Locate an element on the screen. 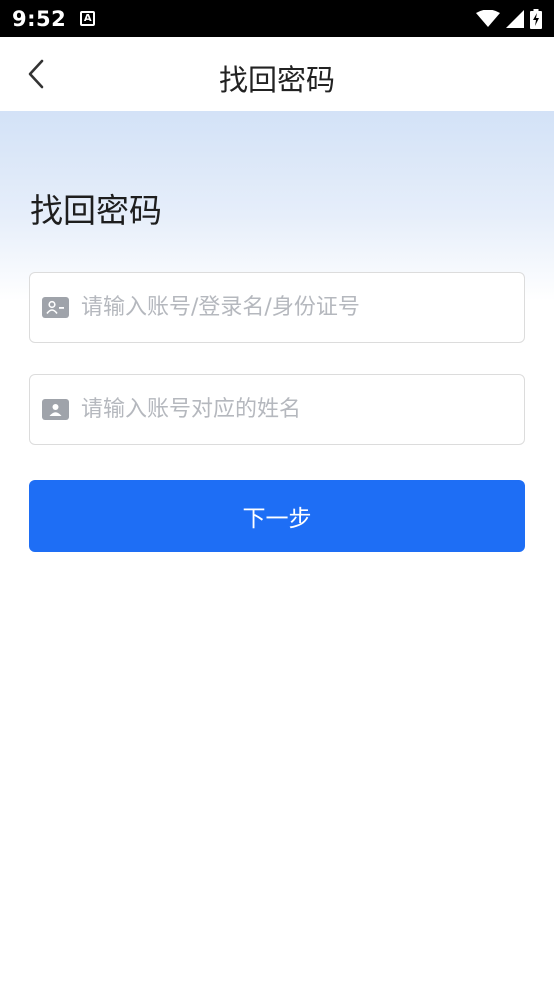  wifi-icon is located at coordinates (488, 18).